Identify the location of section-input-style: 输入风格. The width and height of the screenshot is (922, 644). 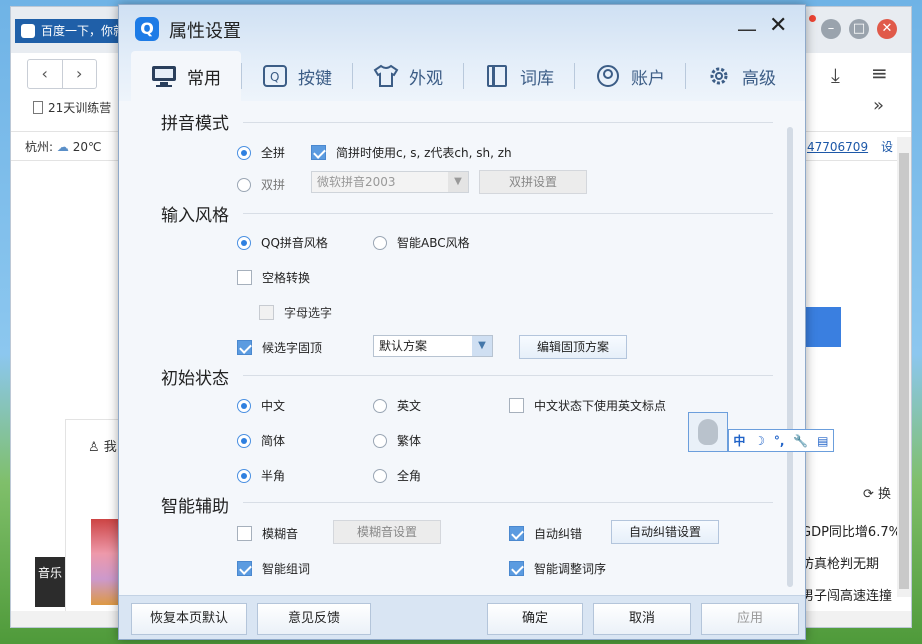
(195, 216).